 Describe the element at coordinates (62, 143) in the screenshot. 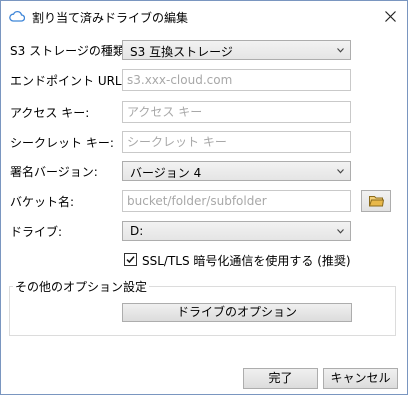

I see `secret-key-label: シークレット キー:` at that location.